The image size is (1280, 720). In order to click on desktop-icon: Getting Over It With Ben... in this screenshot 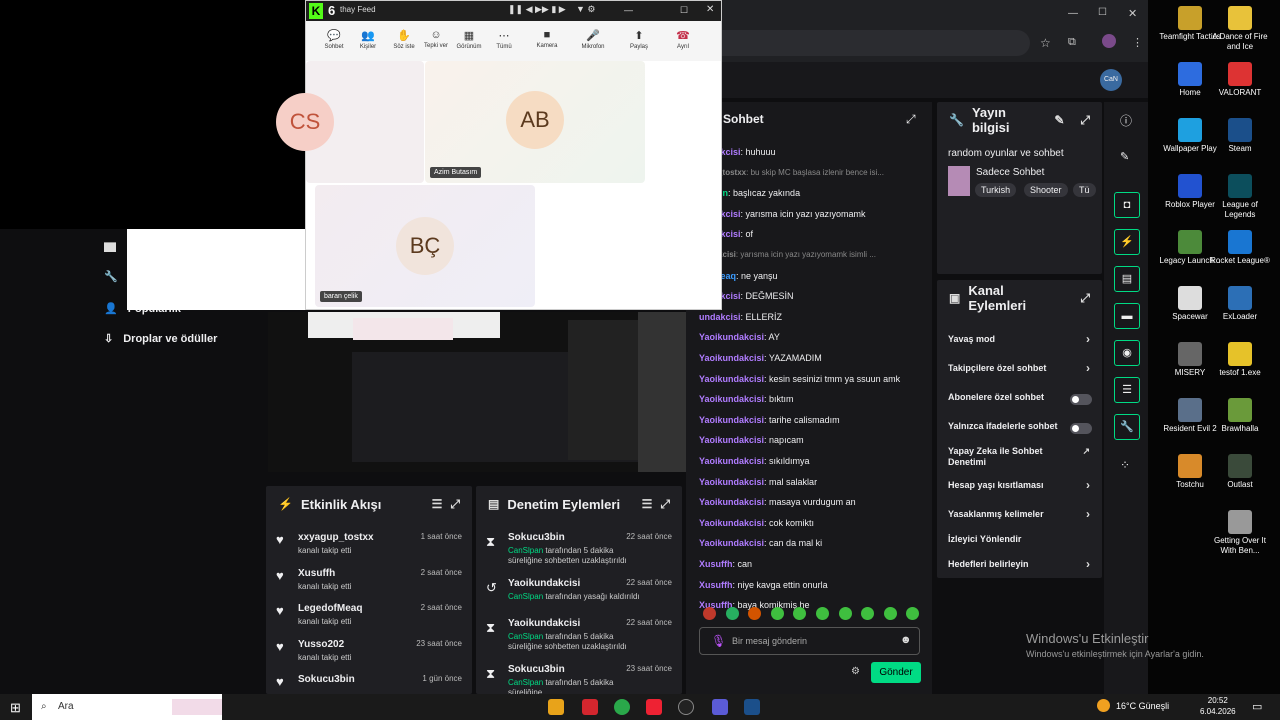, I will do `click(1240, 533)`.